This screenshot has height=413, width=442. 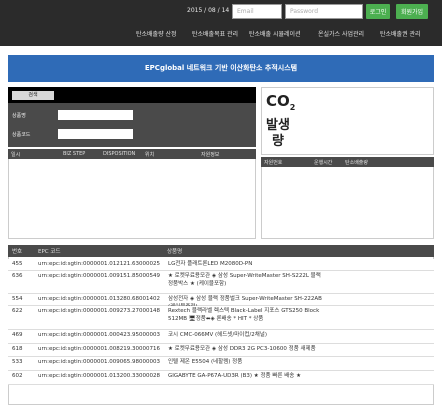 I want to click on col-emission: 탄소배출량, so click(x=357, y=163).